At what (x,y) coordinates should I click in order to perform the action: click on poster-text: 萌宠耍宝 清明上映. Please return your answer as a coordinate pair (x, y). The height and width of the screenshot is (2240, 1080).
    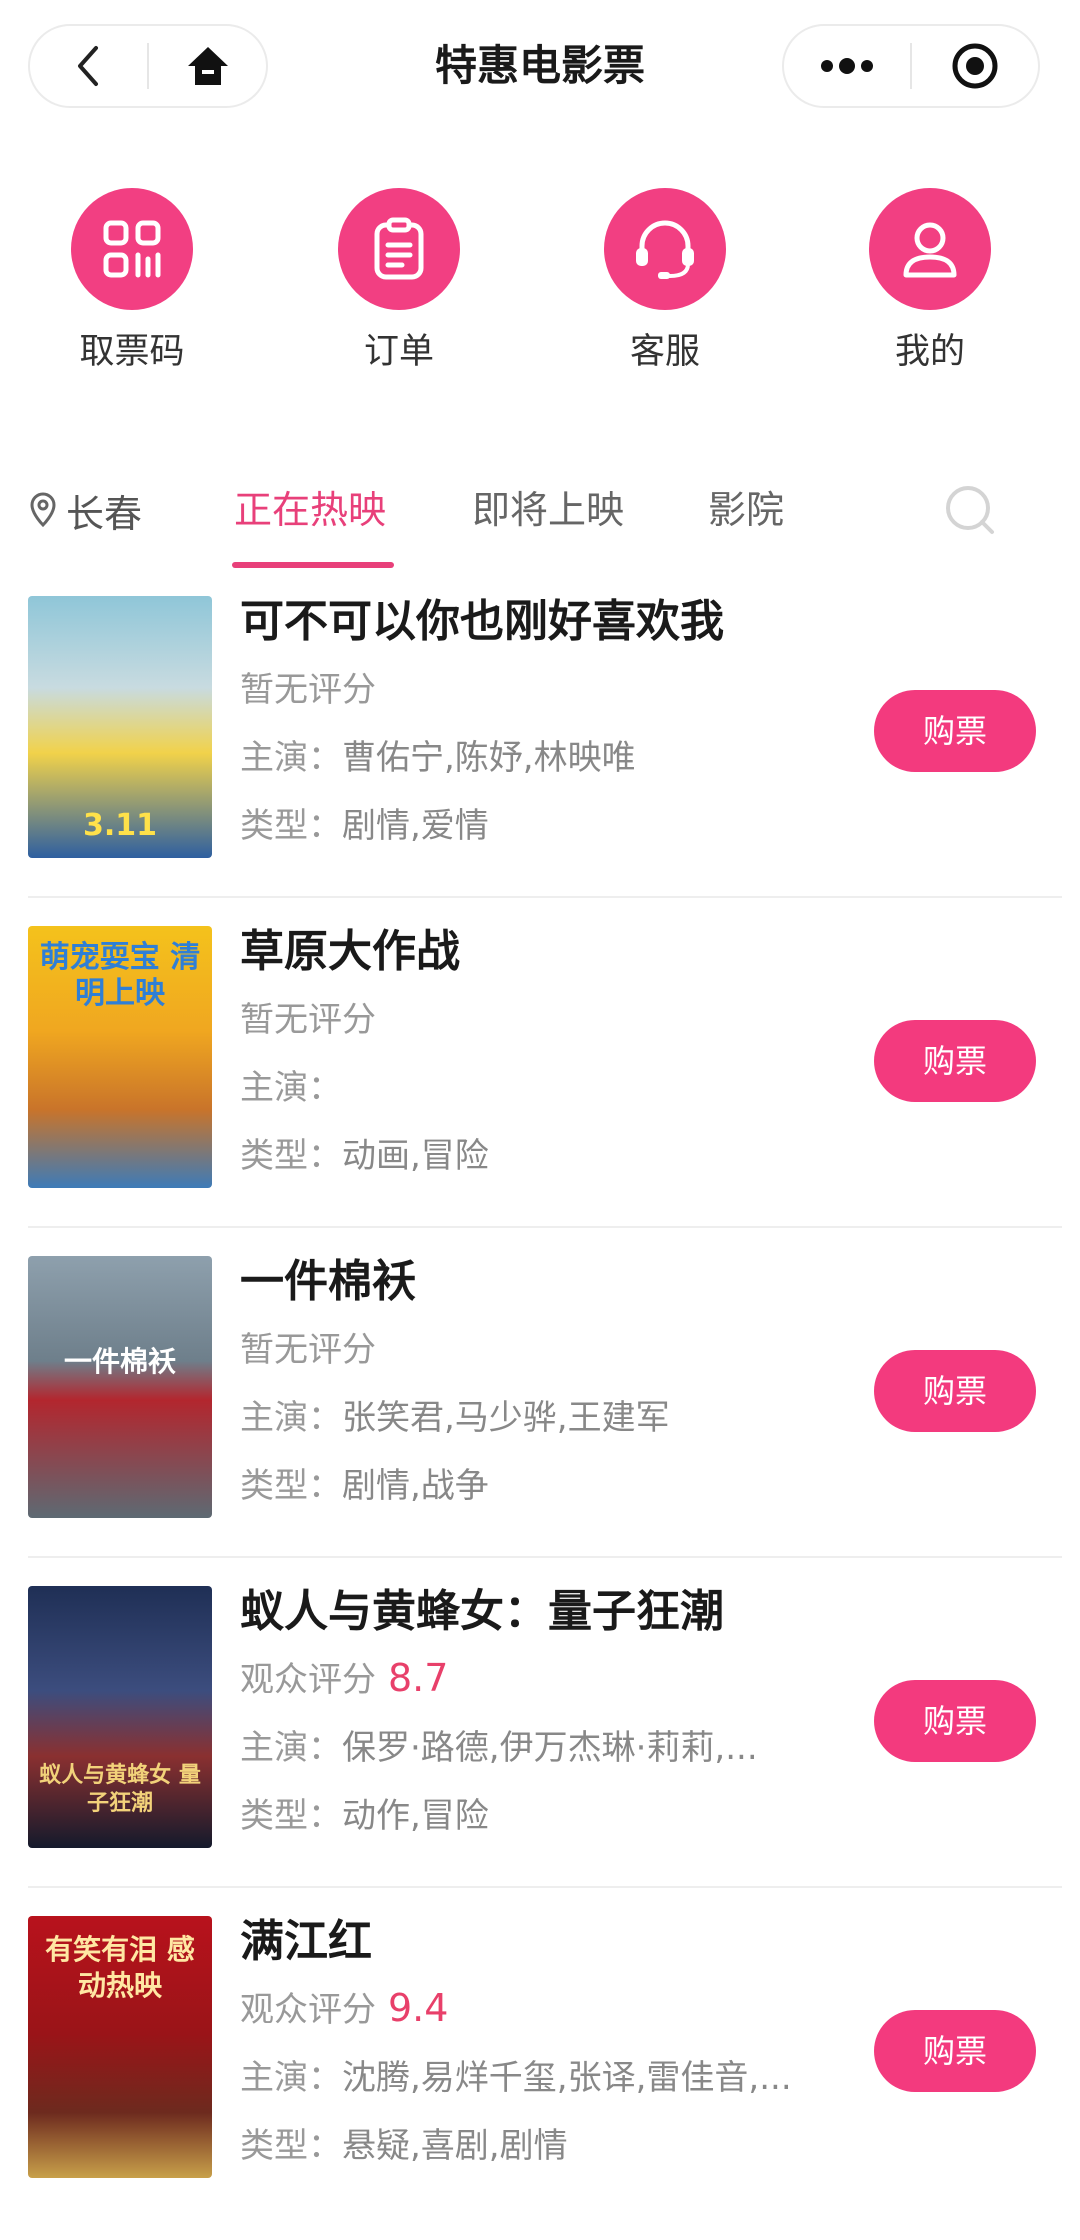
    Looking at the image, I should click on (120, 975).